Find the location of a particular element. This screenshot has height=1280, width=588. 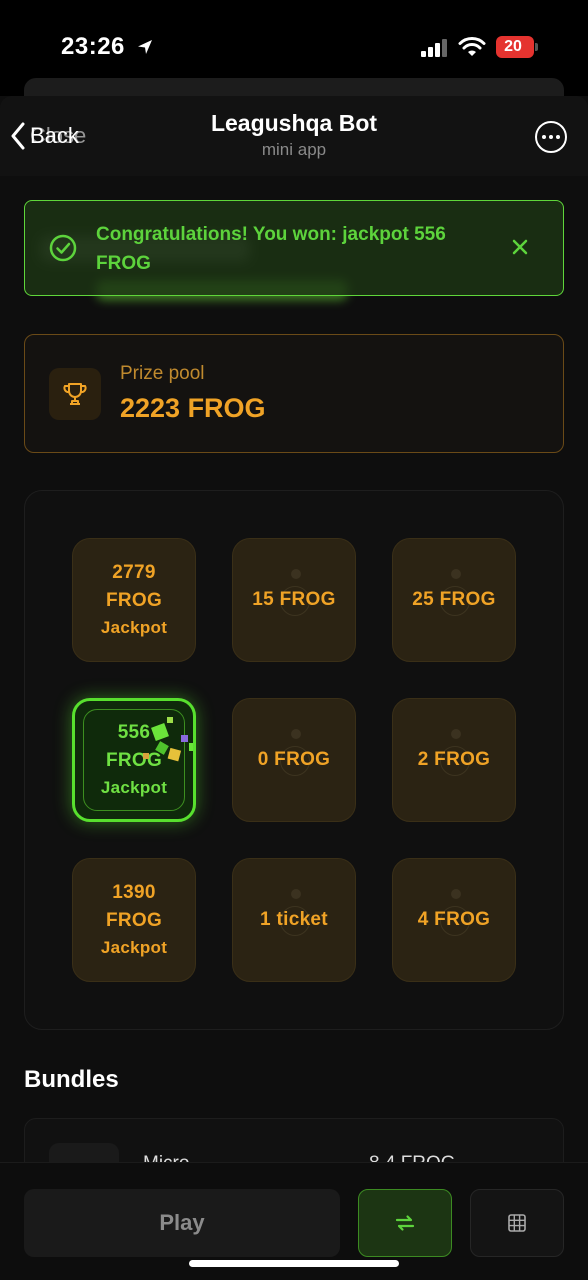

battery-level: 20 is located at coordinates (513, 46).